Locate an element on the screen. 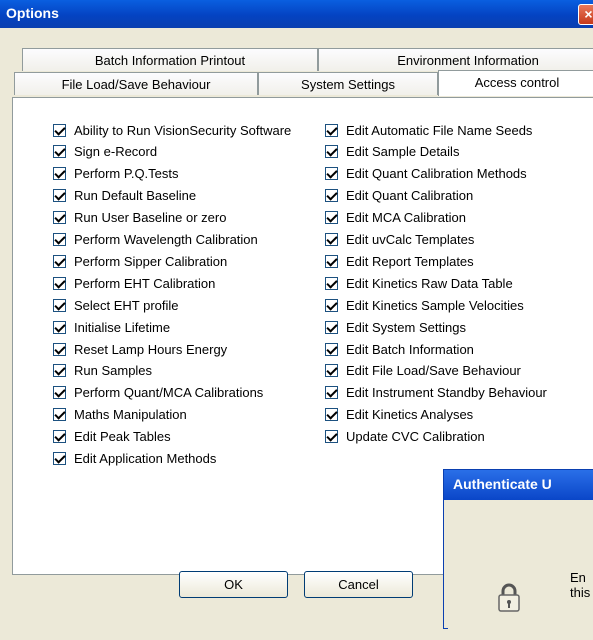 This screenshot has width=593, height=640. permission-label: Sign e-Record is located at coordinates (116, 152).